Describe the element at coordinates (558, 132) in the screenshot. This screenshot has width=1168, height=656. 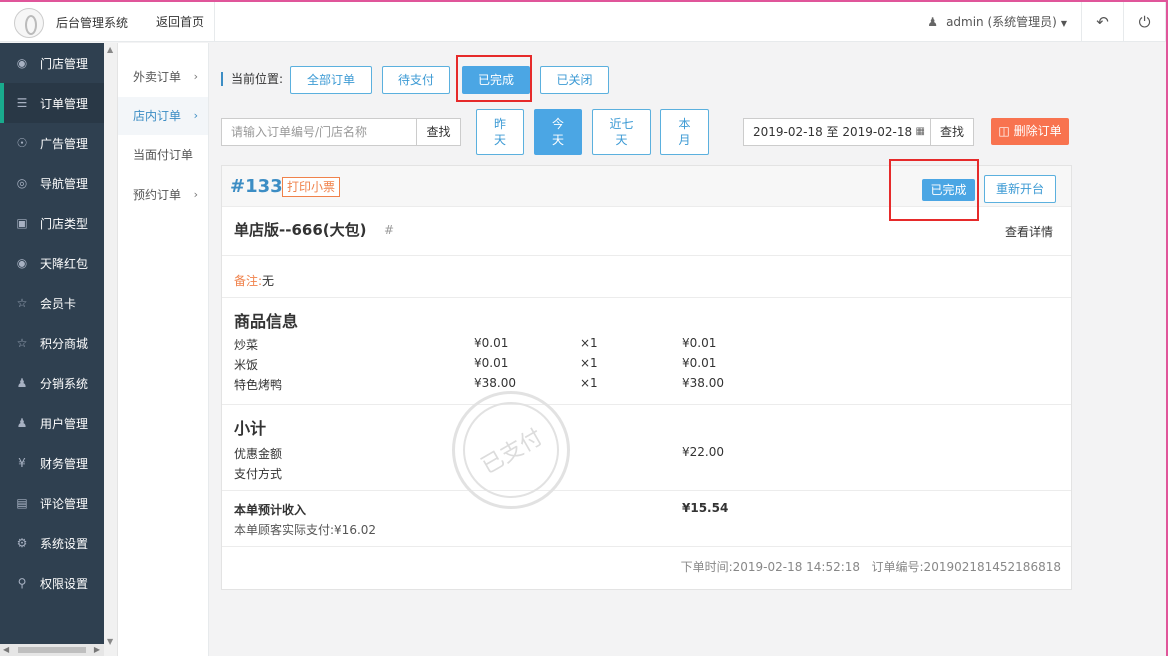
I see `date-tab-today: 今天` at that location.